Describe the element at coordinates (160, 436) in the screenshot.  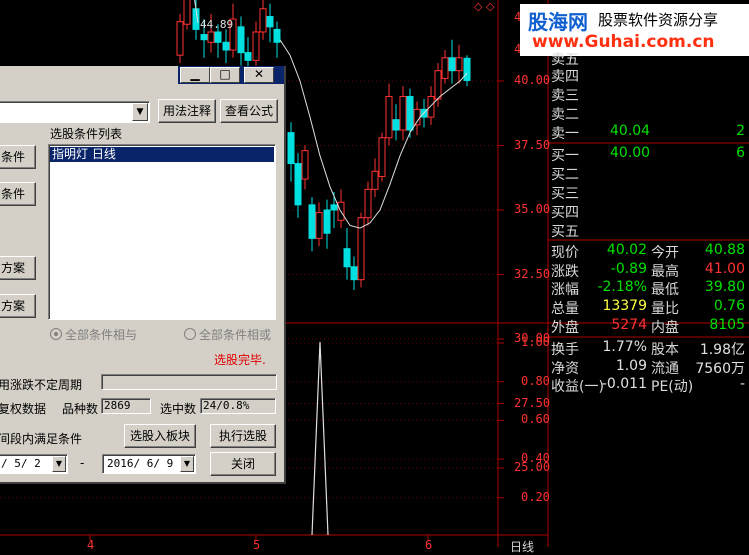
I see `add-to-block-button: 选股入板块` at that location.